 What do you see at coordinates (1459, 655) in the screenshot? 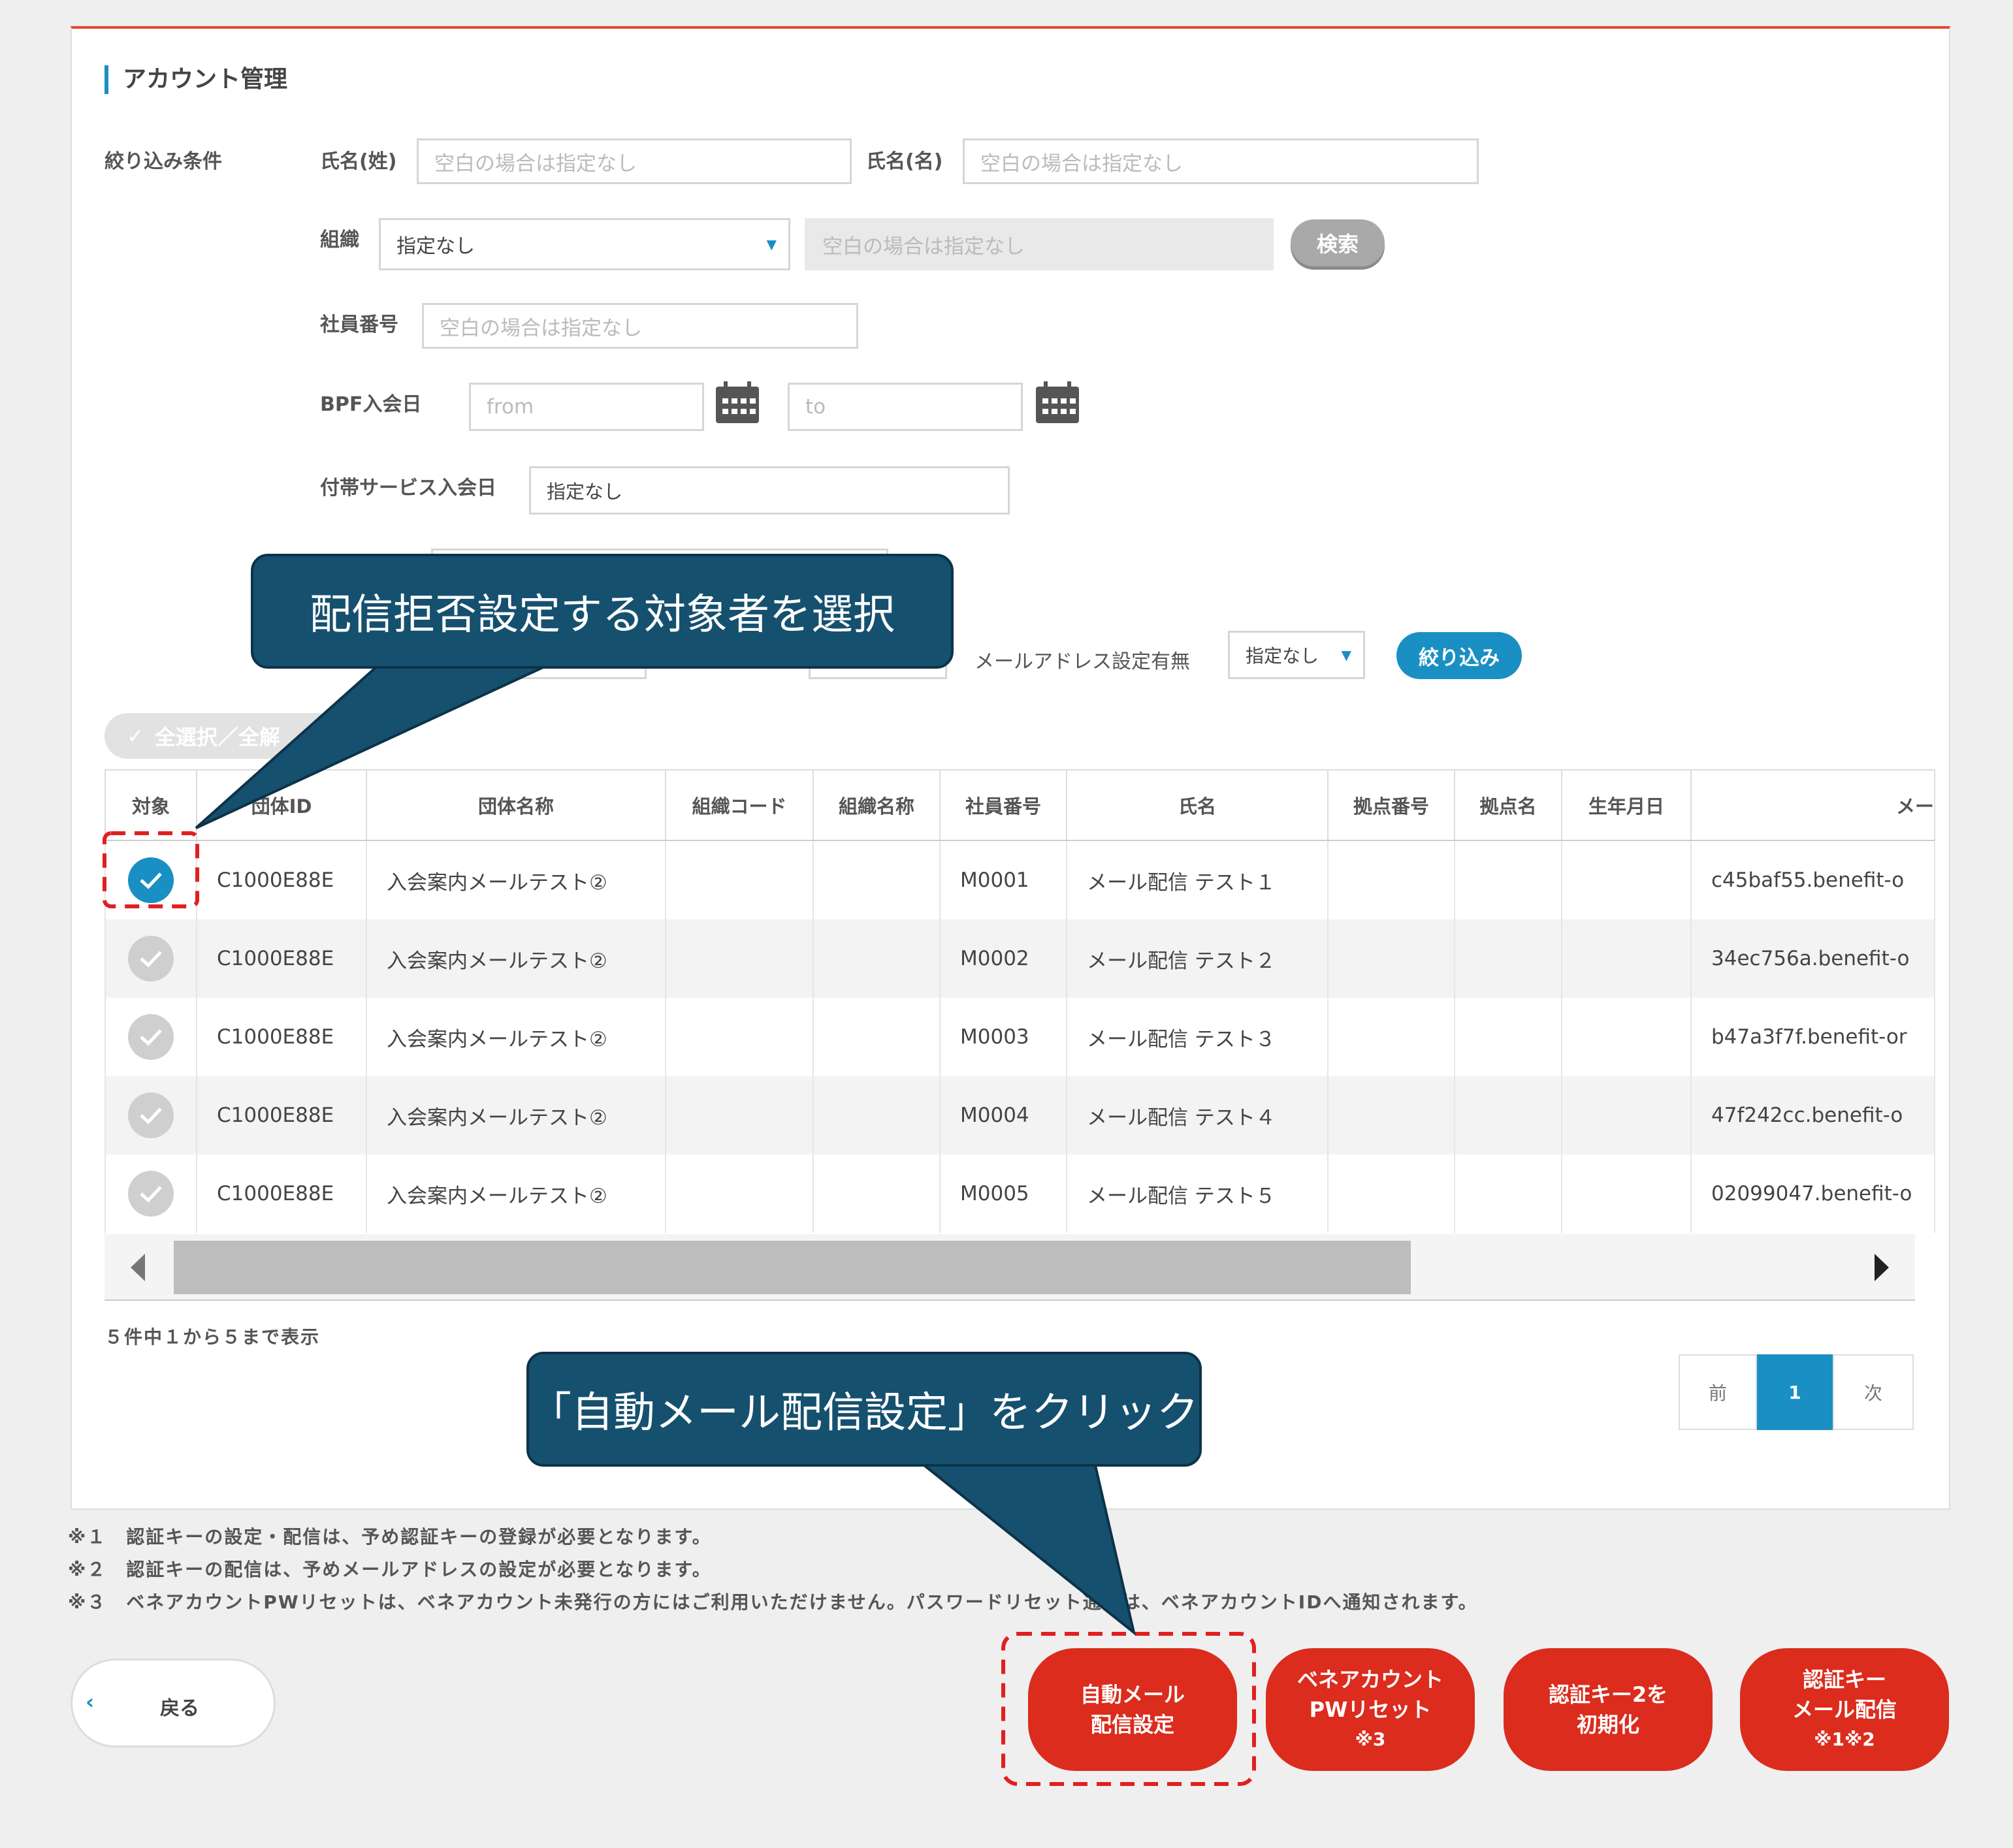
I see `filter-button: 絞り込み` at bounding box center [1459, 655].